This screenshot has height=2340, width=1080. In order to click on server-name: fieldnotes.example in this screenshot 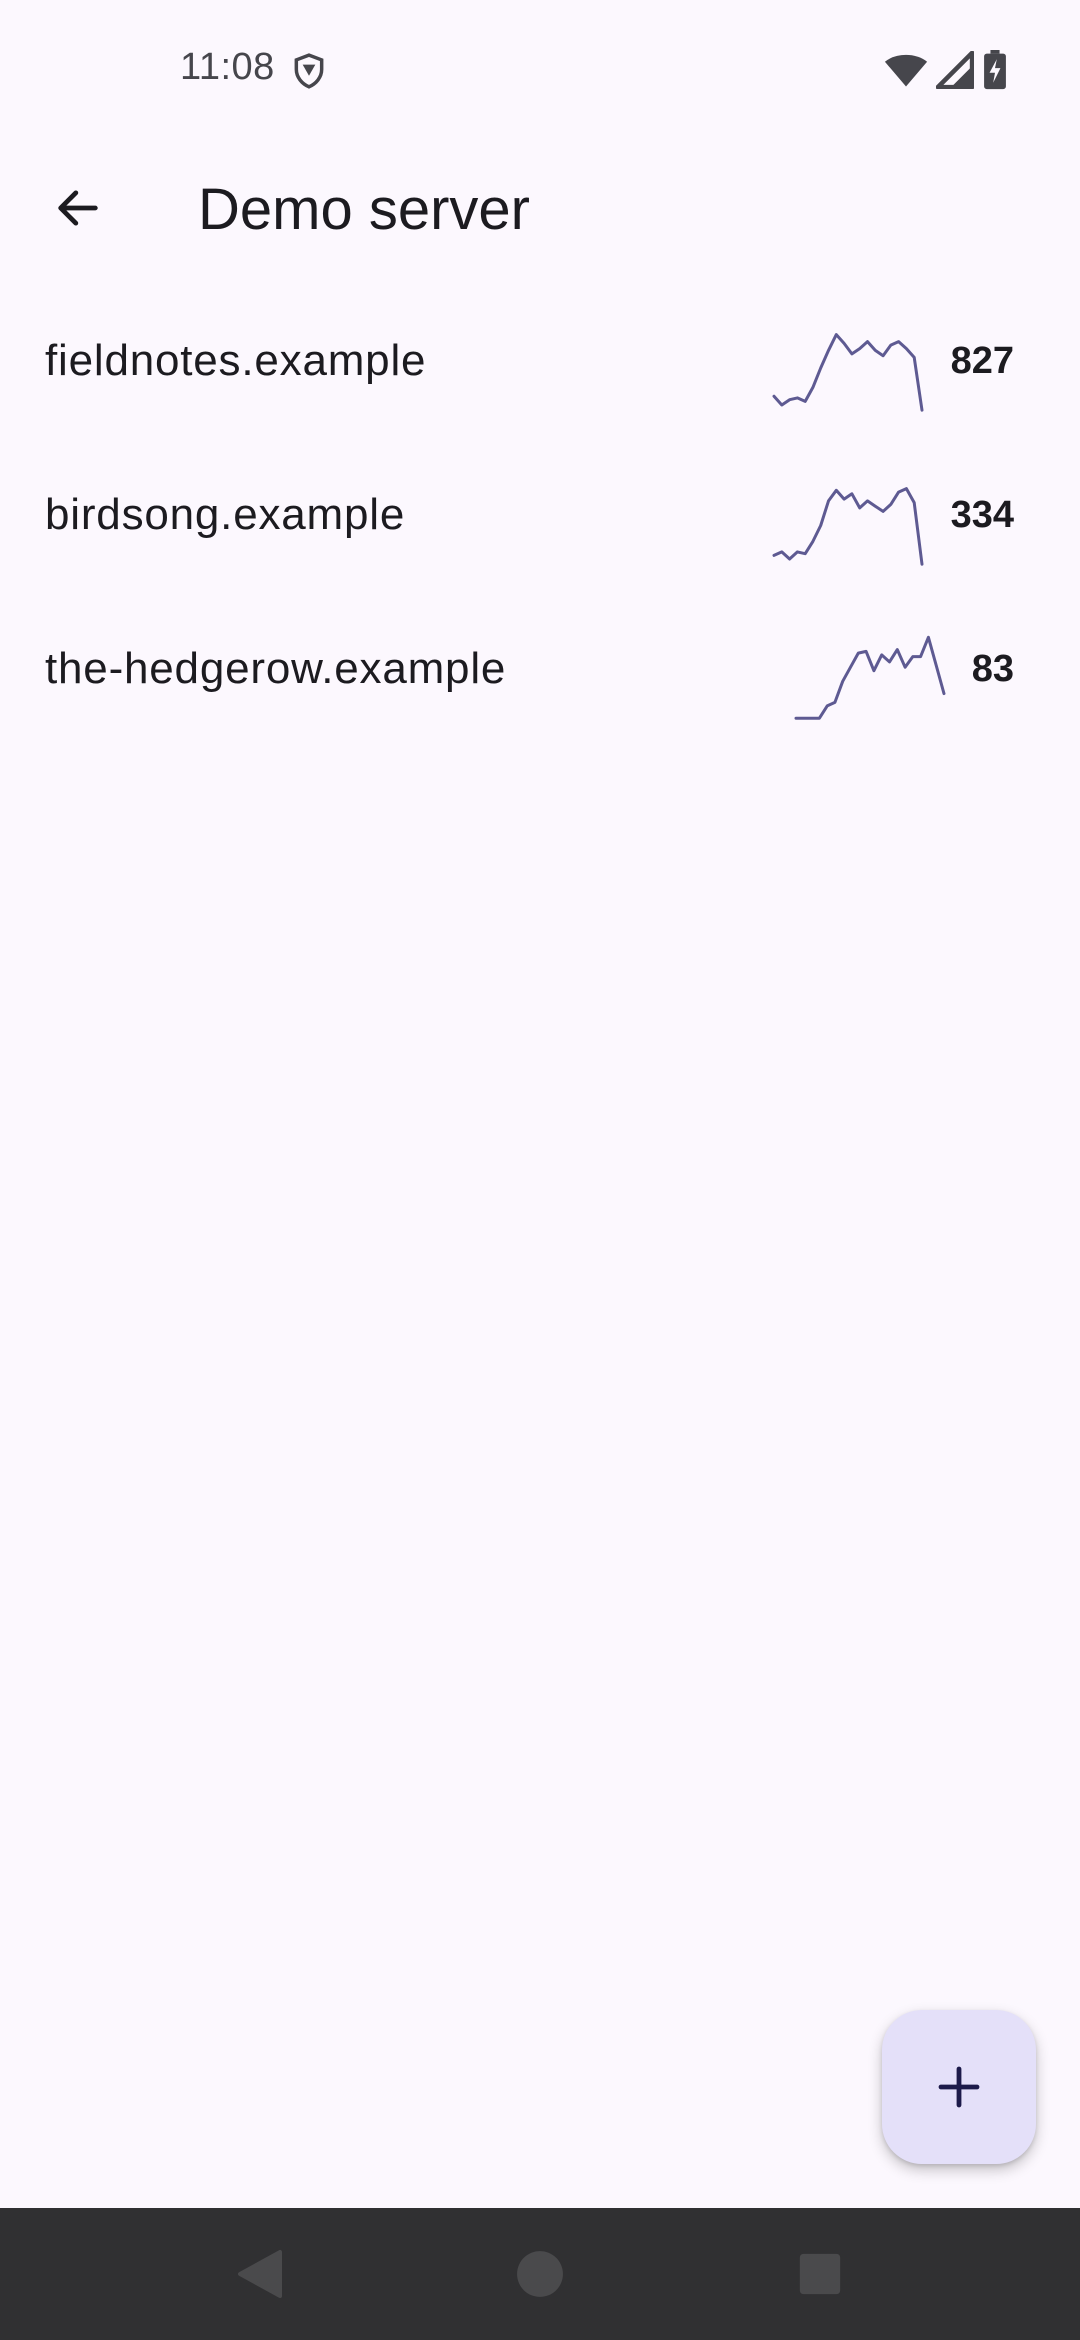, I will do `click(236, 360)`.